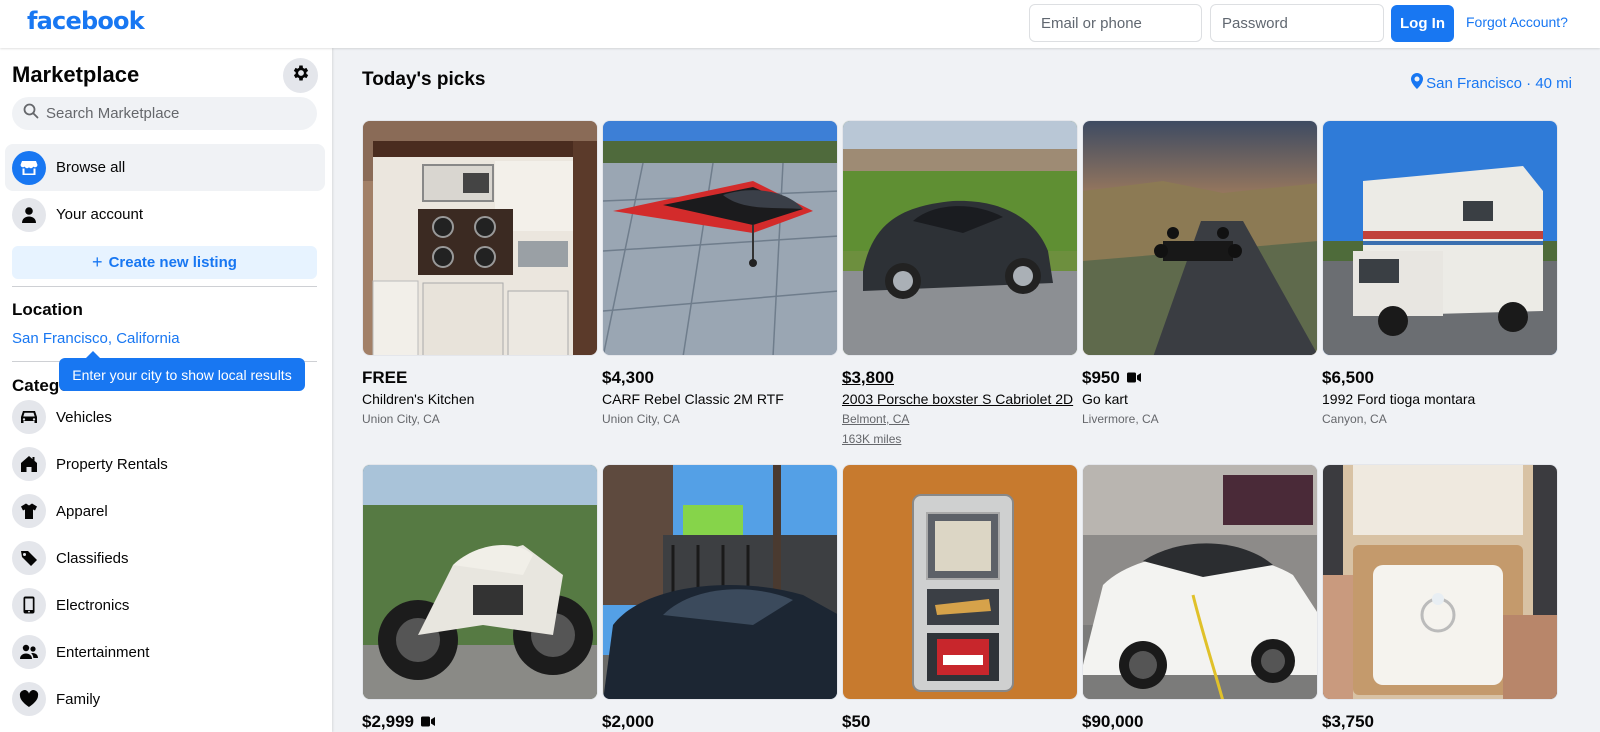 This screenshot has height=732, width=1600. I want to click on email-field, so click(1115, 23).